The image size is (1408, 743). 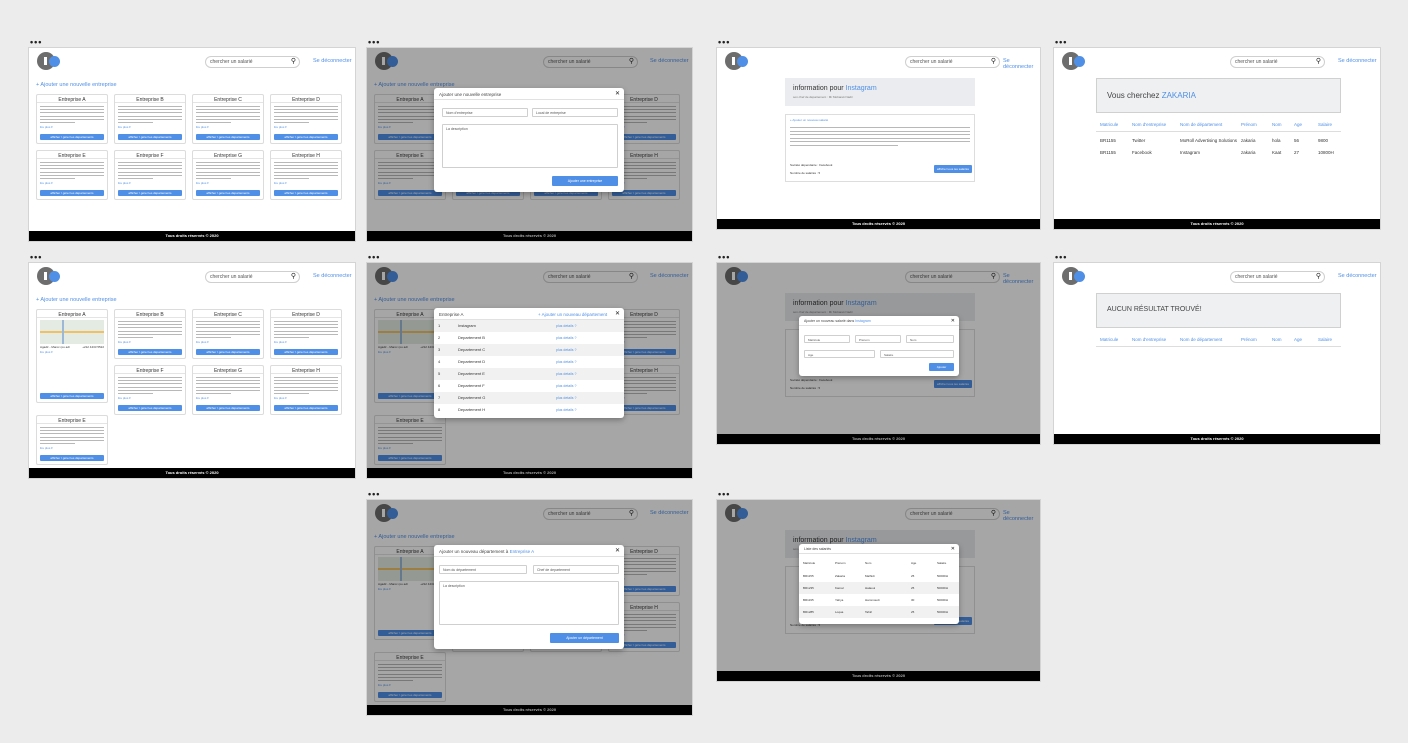 I want to click on employee-row: BR1195 Yahya Hammoudi 30 5000DH, so click(x=879, y=600).